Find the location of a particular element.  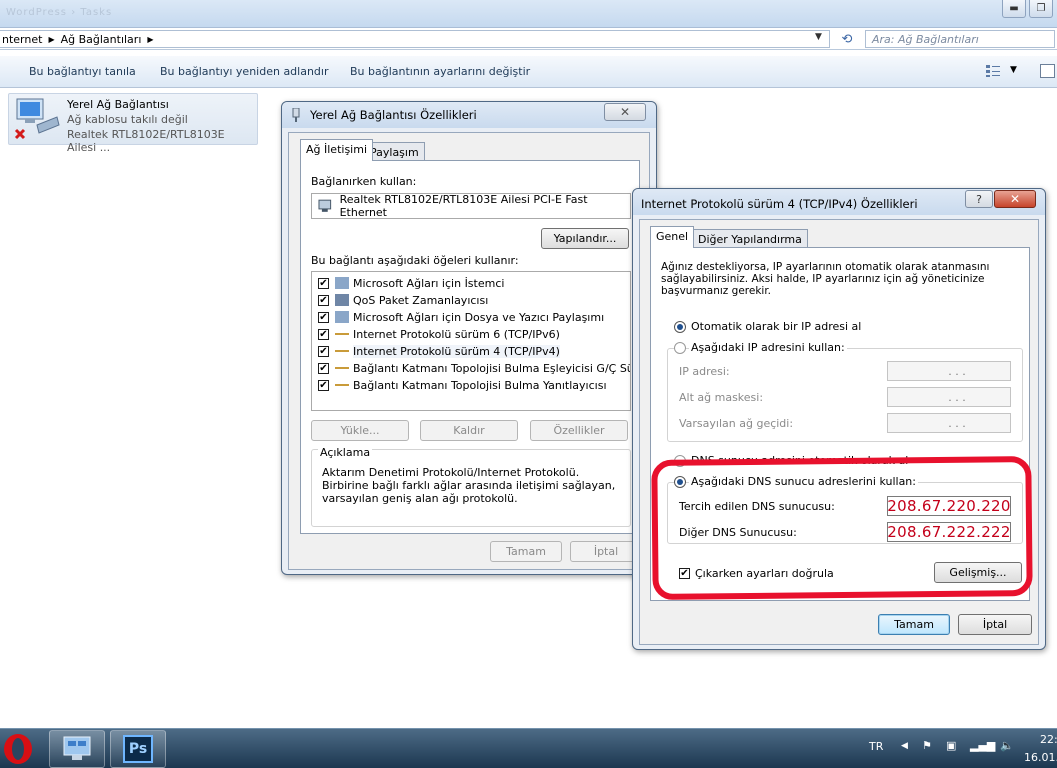

lan-close-button: ✕ is located at coordinates (625, 112).